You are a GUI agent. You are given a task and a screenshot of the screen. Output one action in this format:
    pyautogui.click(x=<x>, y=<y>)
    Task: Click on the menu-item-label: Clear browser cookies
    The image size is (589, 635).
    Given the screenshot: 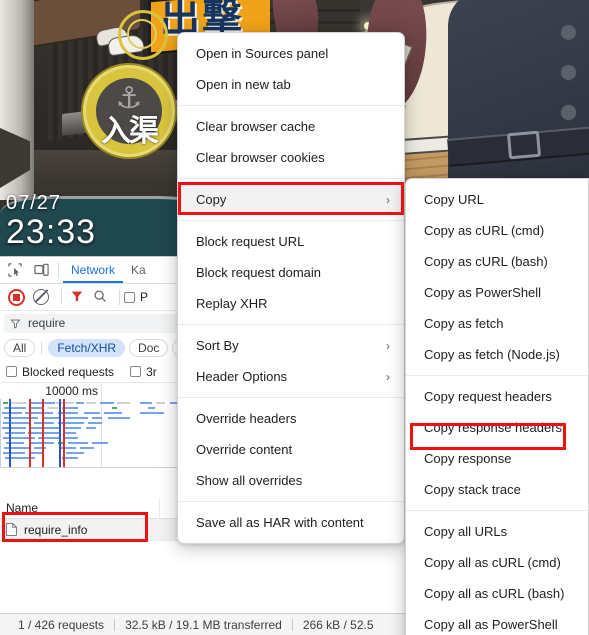 What is the action you would take?
    pyautogui.click(x=260, y=157)
    